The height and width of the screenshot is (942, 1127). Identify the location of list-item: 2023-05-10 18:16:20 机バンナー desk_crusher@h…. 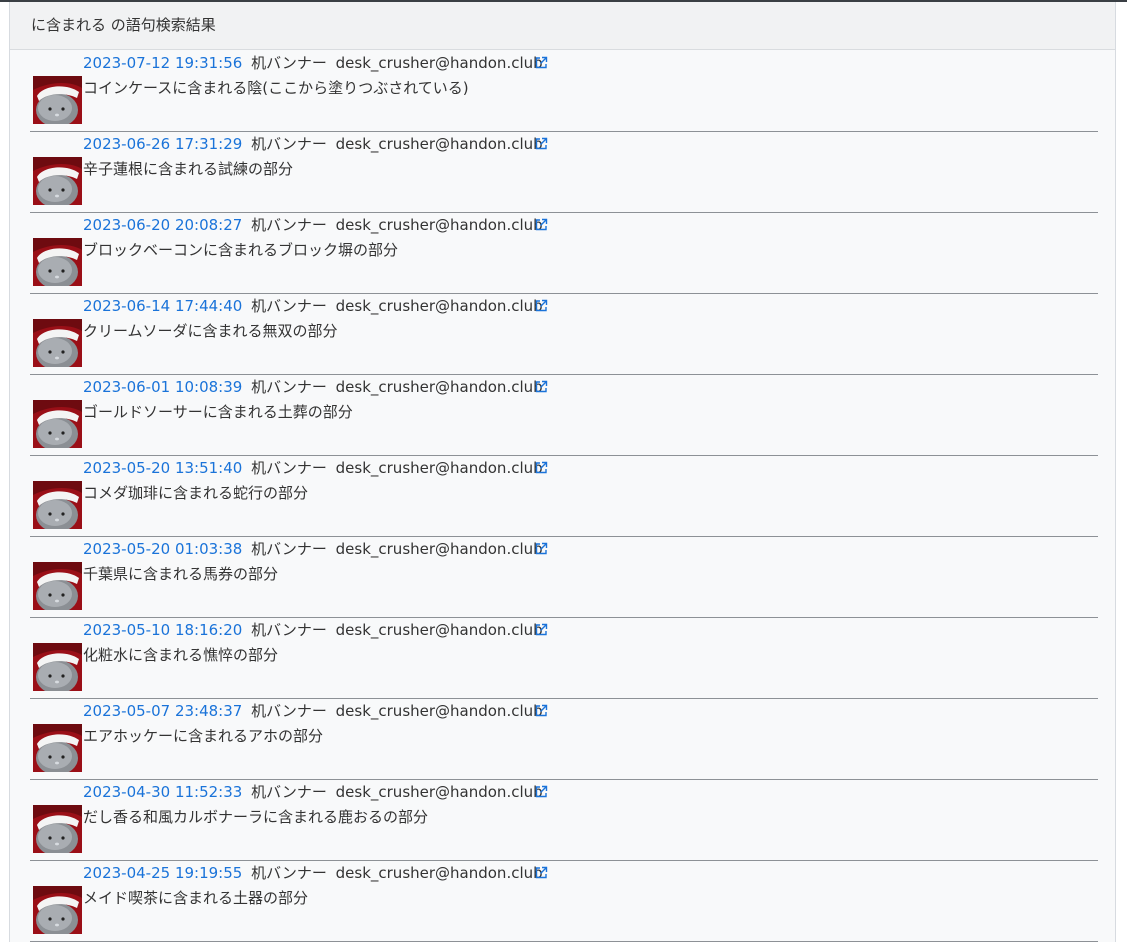
(564, 658).